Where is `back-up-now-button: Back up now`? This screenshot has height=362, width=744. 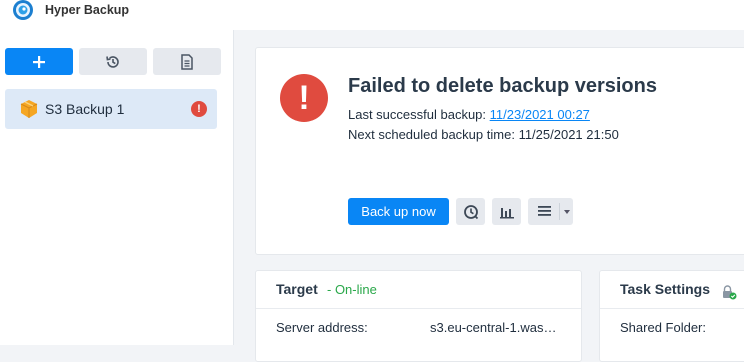
back-up-now-button: Back up now is located at coordinates (398, 211).